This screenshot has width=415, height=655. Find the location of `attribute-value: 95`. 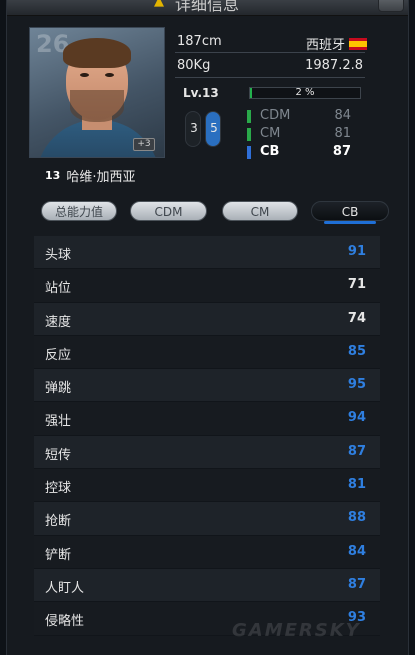

attribute-value: 95 is located at coordinates (356, 385).